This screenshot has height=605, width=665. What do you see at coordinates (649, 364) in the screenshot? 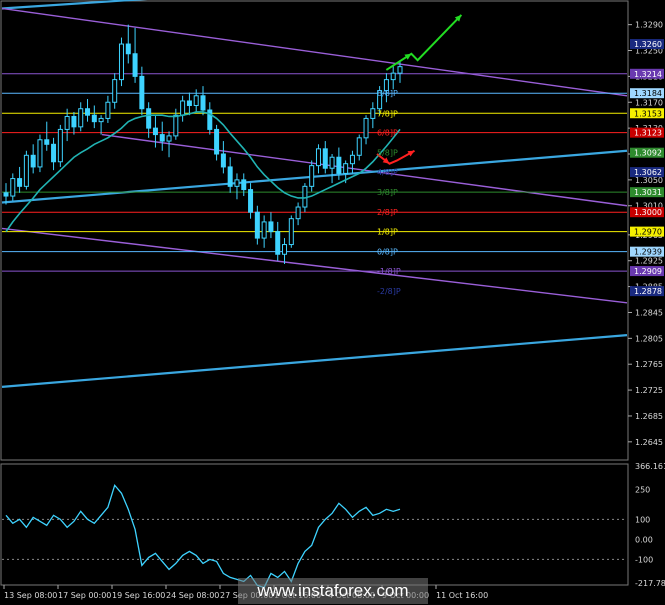
I see `price-tick-label: 1.2765` at bounding box center [649, 364].